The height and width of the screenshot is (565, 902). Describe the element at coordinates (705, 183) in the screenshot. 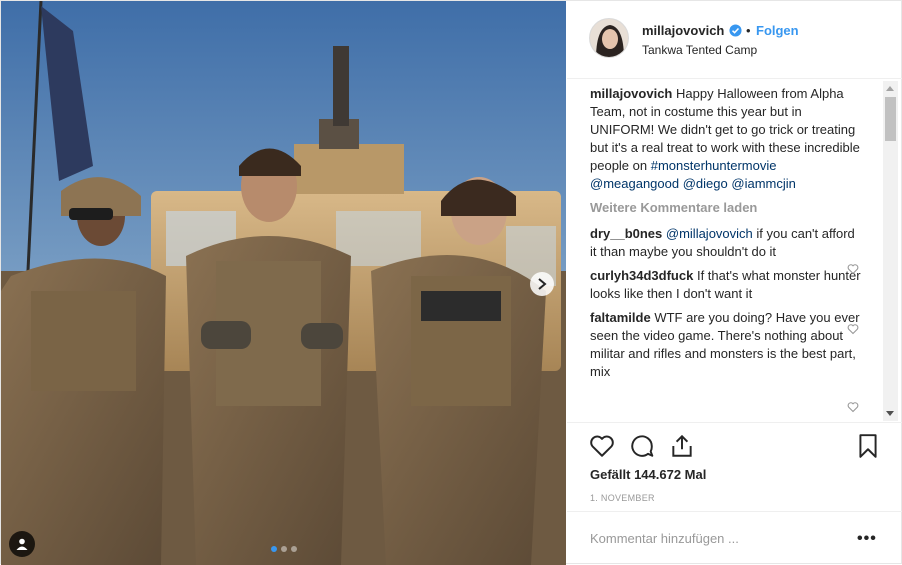

I see `mention-link: @diego` at that location.